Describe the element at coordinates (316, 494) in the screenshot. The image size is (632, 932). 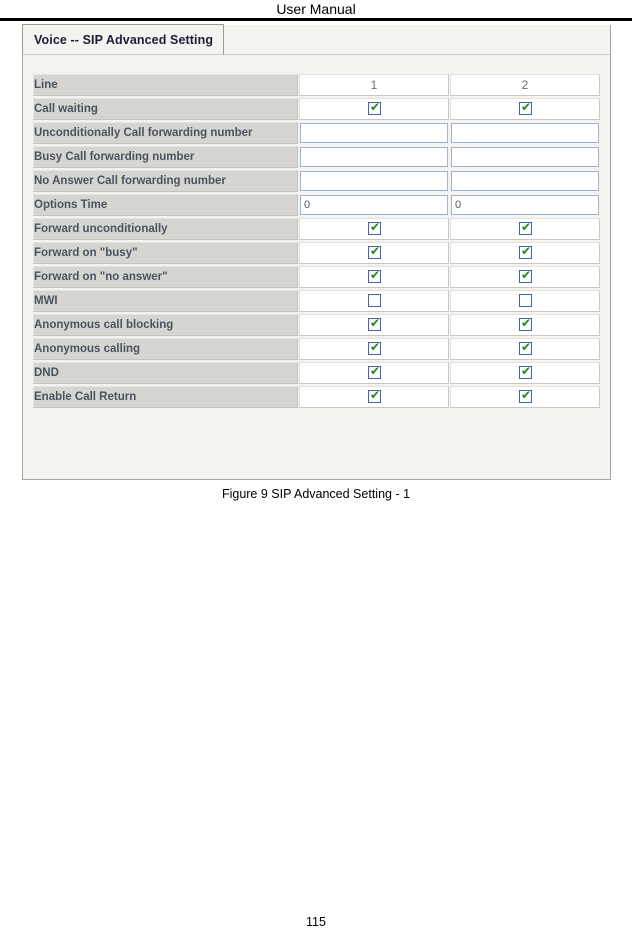
I see `figure-caption: Figure 9 SIP Advanced Setting - 1` at that location.